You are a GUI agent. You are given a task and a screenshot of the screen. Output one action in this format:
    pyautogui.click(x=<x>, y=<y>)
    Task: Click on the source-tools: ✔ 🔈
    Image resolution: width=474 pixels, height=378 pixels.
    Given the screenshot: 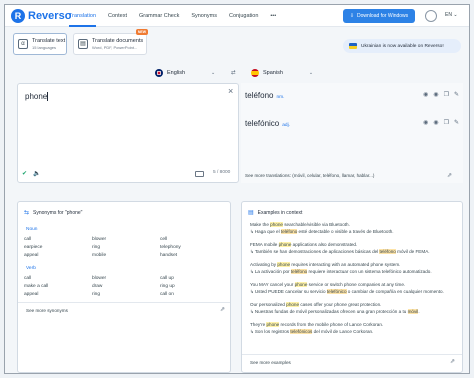 What is the action you would take?
    pyautogui.click(x=31, y=173)
    